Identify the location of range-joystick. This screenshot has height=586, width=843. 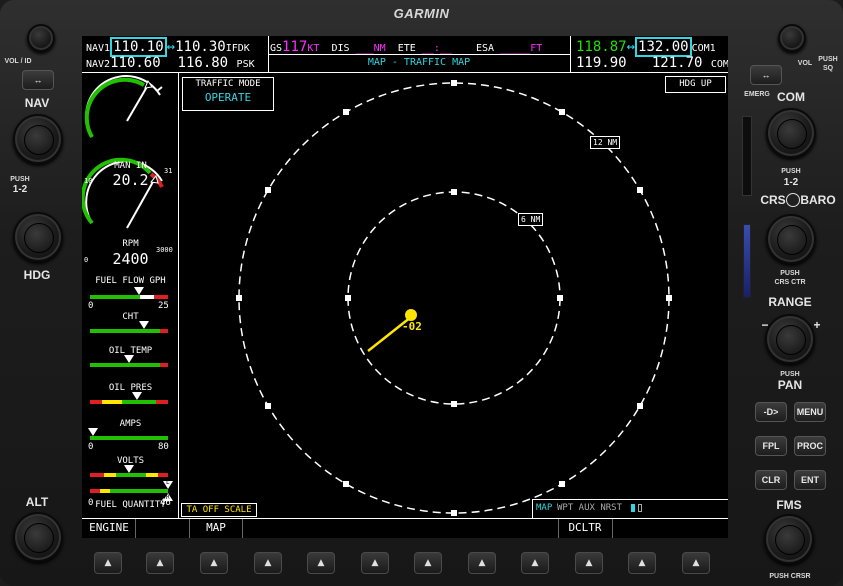
(790, 339).